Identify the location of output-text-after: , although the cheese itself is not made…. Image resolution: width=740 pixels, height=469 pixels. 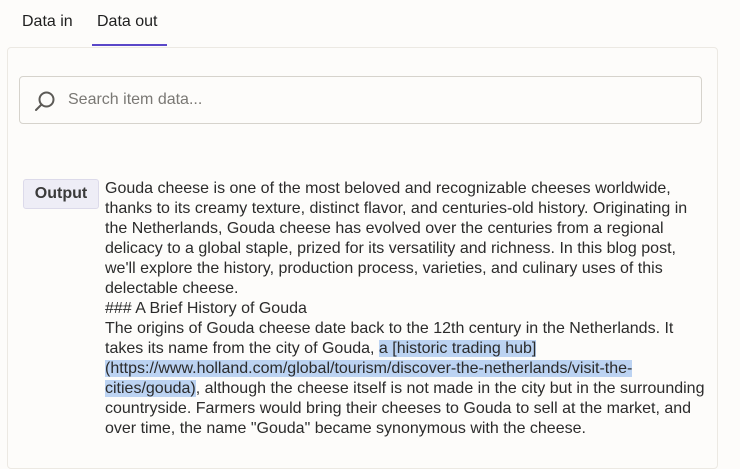
(405, 408).